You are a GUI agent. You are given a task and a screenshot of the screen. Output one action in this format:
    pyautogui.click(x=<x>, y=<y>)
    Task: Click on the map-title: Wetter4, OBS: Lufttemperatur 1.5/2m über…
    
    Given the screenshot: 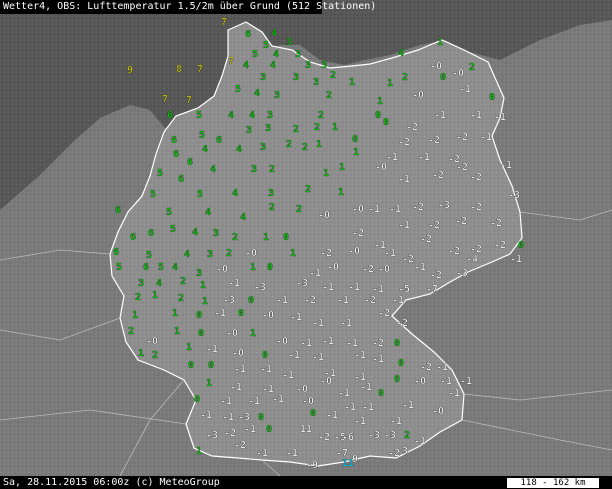 What is the action you would take?
    pyautogui.click(x=188, y=7)
    